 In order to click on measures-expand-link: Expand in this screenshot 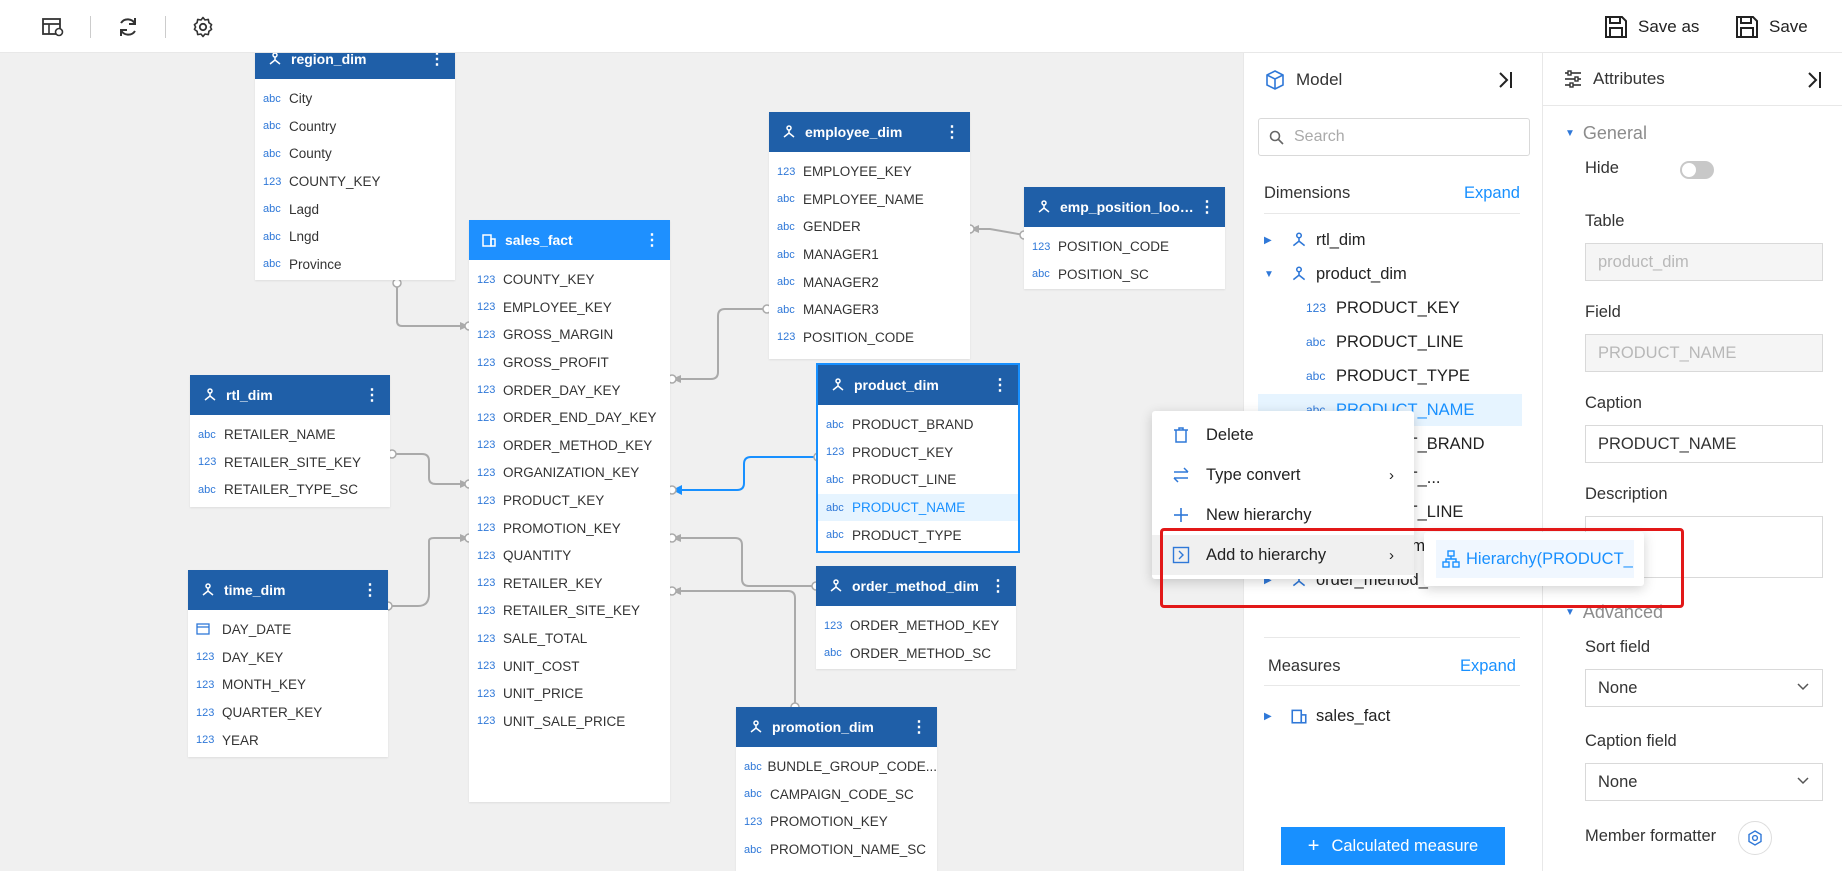, I will do `click(1488, 666)`.